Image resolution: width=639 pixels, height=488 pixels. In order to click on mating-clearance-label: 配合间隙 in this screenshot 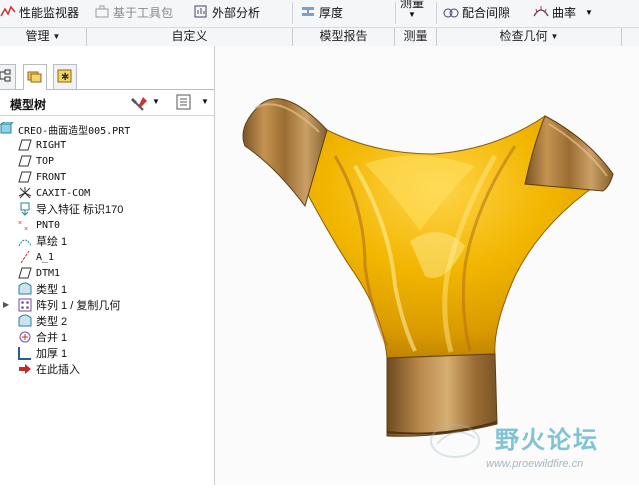, I will do `click(486, 12)`.